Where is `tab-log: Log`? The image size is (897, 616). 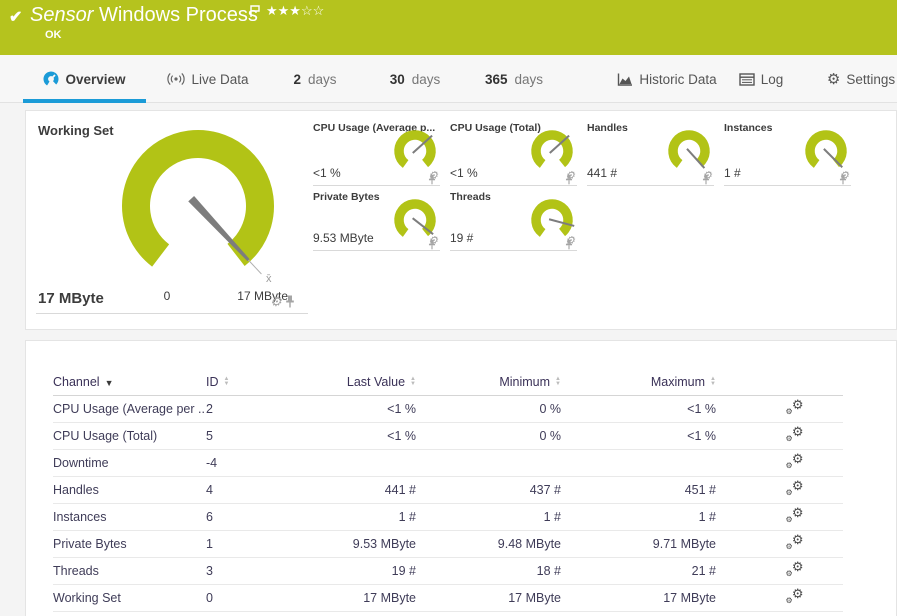 tab-log: Log is located at coordinates (761, 79).